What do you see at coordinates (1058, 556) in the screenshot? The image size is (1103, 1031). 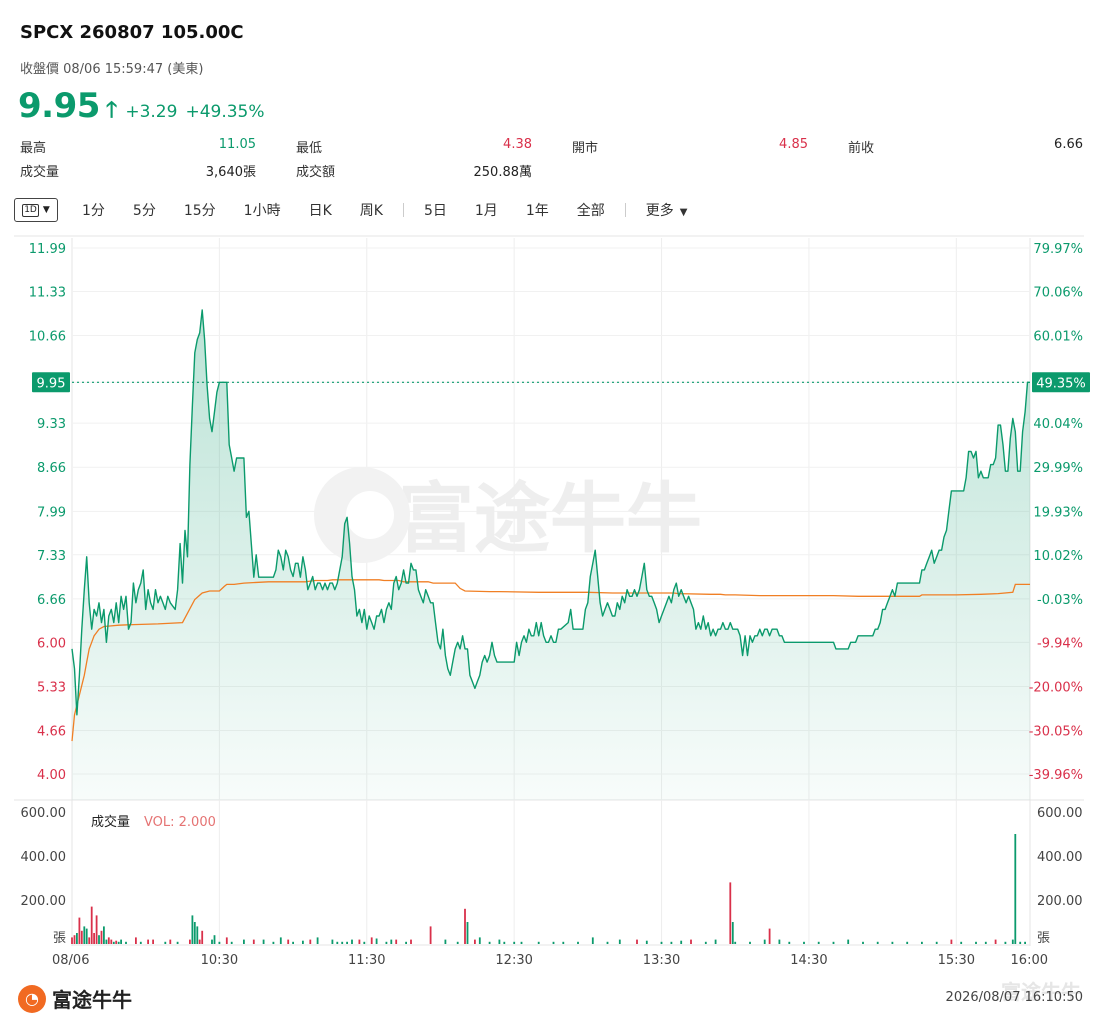 I see `y-pct-tick-label: 10.02%` at bounding box center [1058, 556].